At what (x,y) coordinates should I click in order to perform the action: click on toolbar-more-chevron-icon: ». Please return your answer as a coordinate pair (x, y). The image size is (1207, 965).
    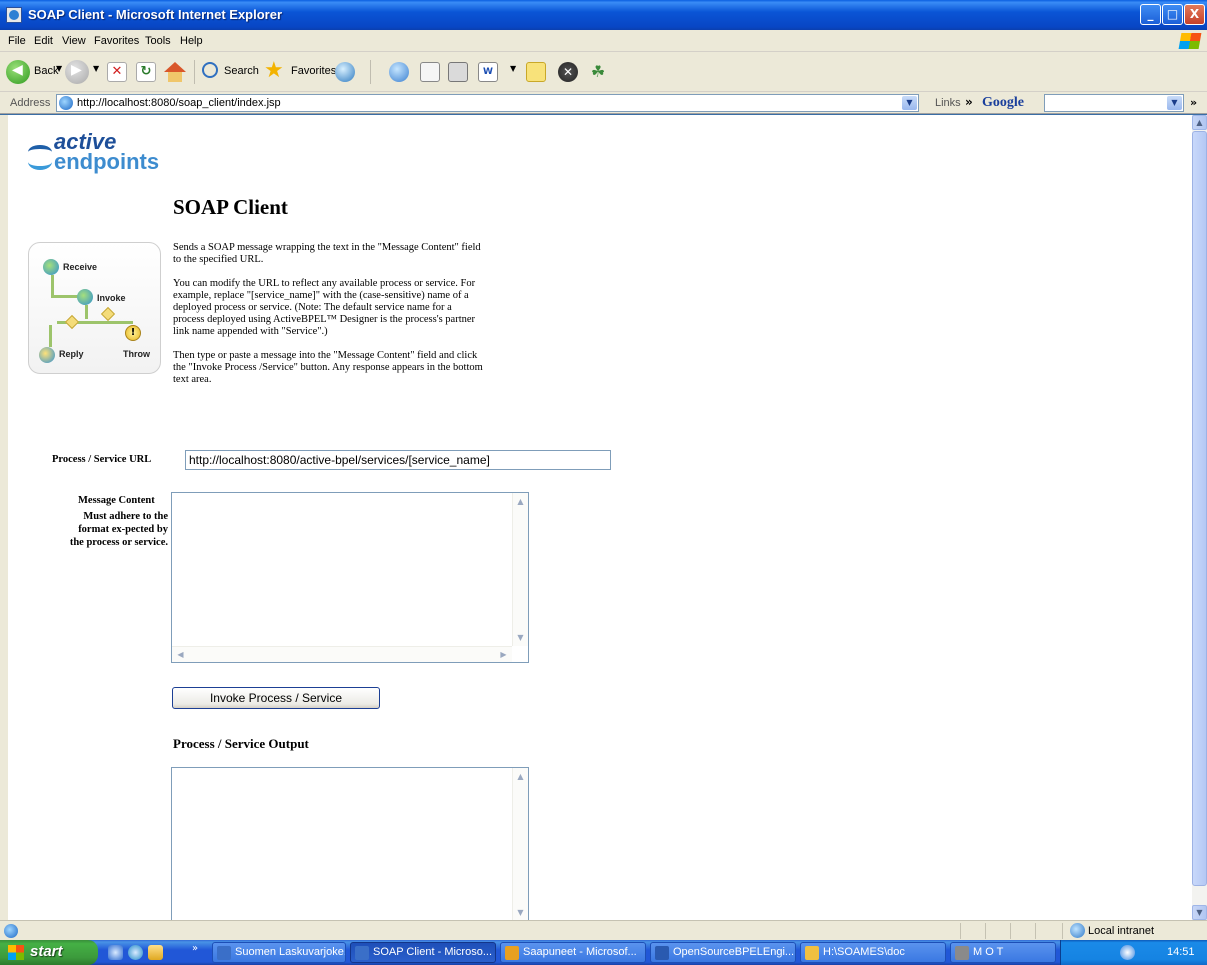
    Looking at the image, I should click on (1193, 102).